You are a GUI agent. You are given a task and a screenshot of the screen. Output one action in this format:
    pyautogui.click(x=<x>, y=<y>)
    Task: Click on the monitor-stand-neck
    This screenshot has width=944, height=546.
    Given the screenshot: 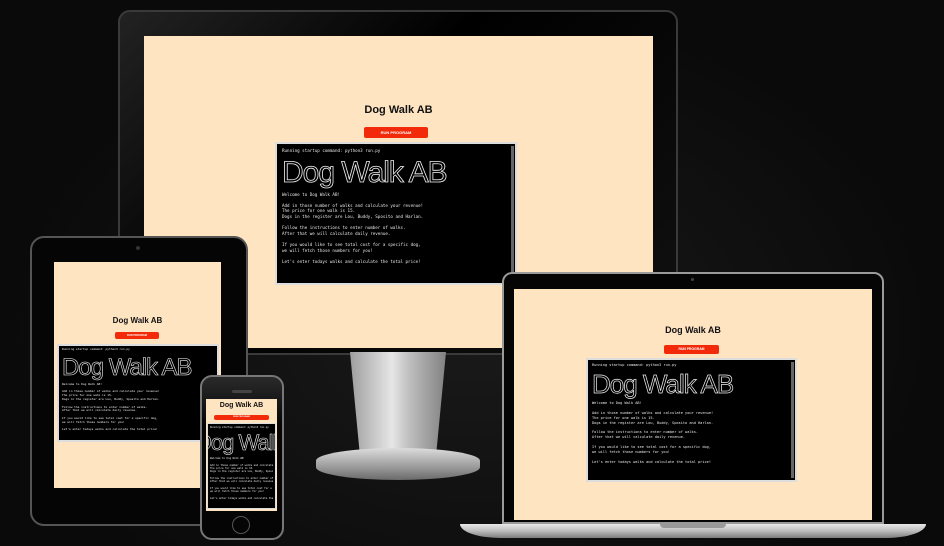 What is the action you would take?
    pyautogui.click(x=398, y=402)
    